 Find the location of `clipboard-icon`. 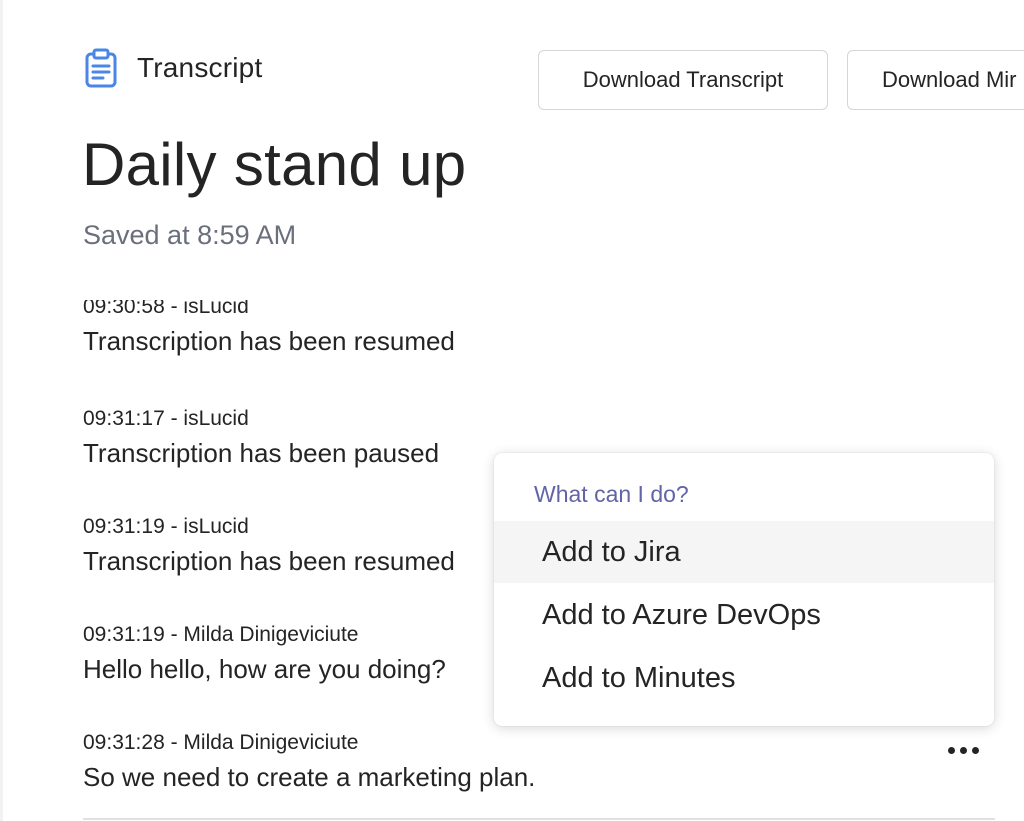

clipboard-icon is located at coordinates (101, 68).